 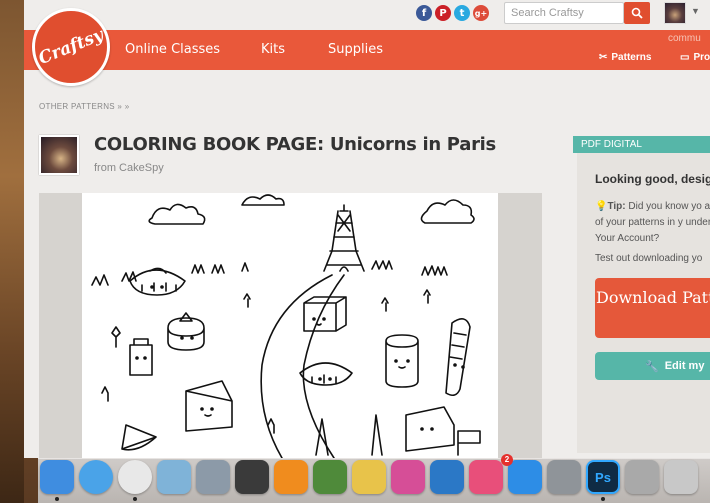 What do you see at coordinates (213, 477) in the screenshot?
I see `image-capture-icon` at bounding box center [213, 477].